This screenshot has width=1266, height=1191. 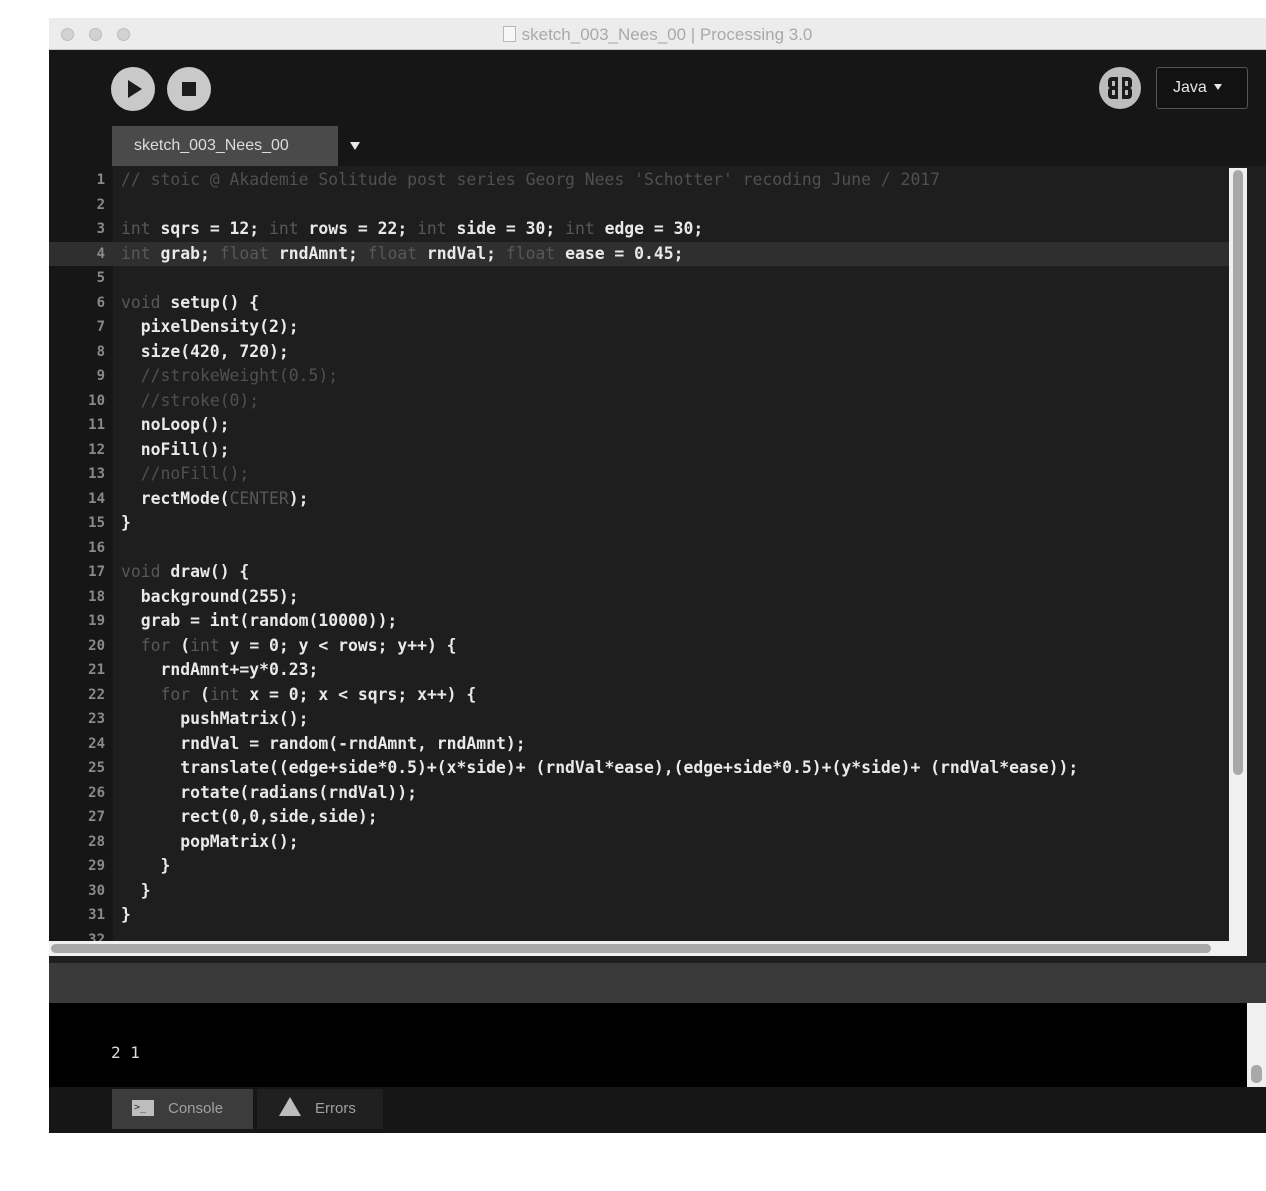 I want to click on line-number: 23, so click(x=96, y=719).